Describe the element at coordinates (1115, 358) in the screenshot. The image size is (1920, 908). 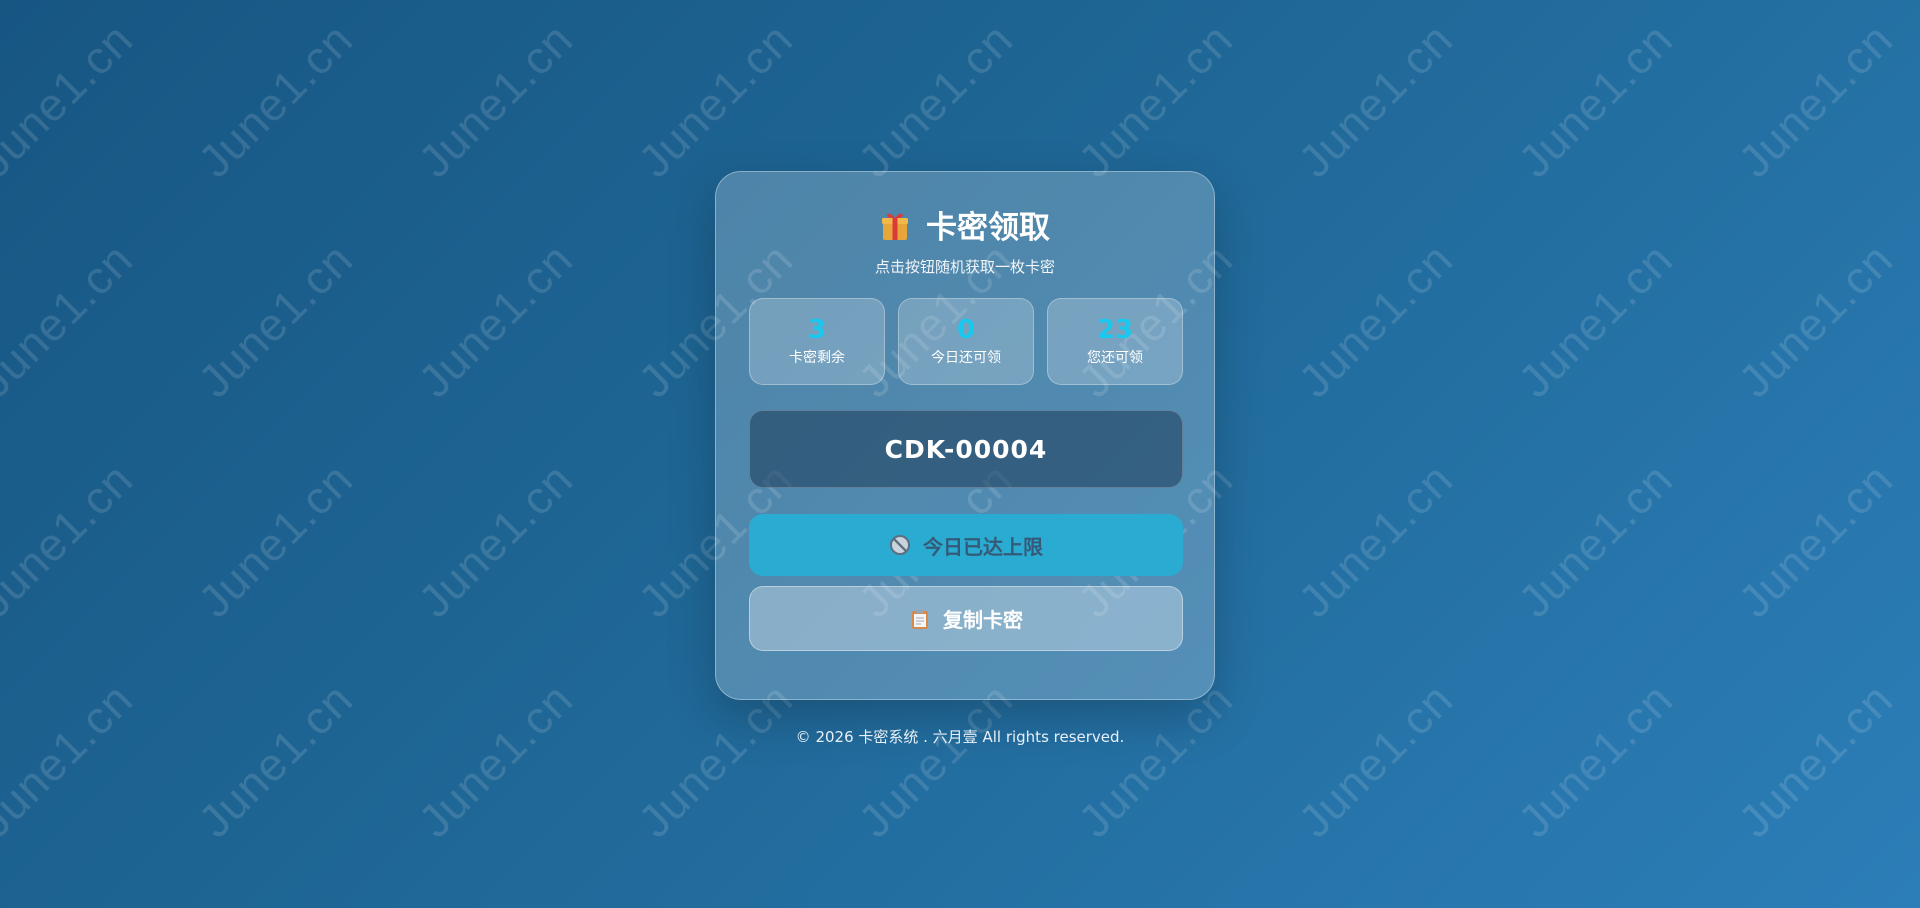
I see `stat-label: 您还可领` at that location.